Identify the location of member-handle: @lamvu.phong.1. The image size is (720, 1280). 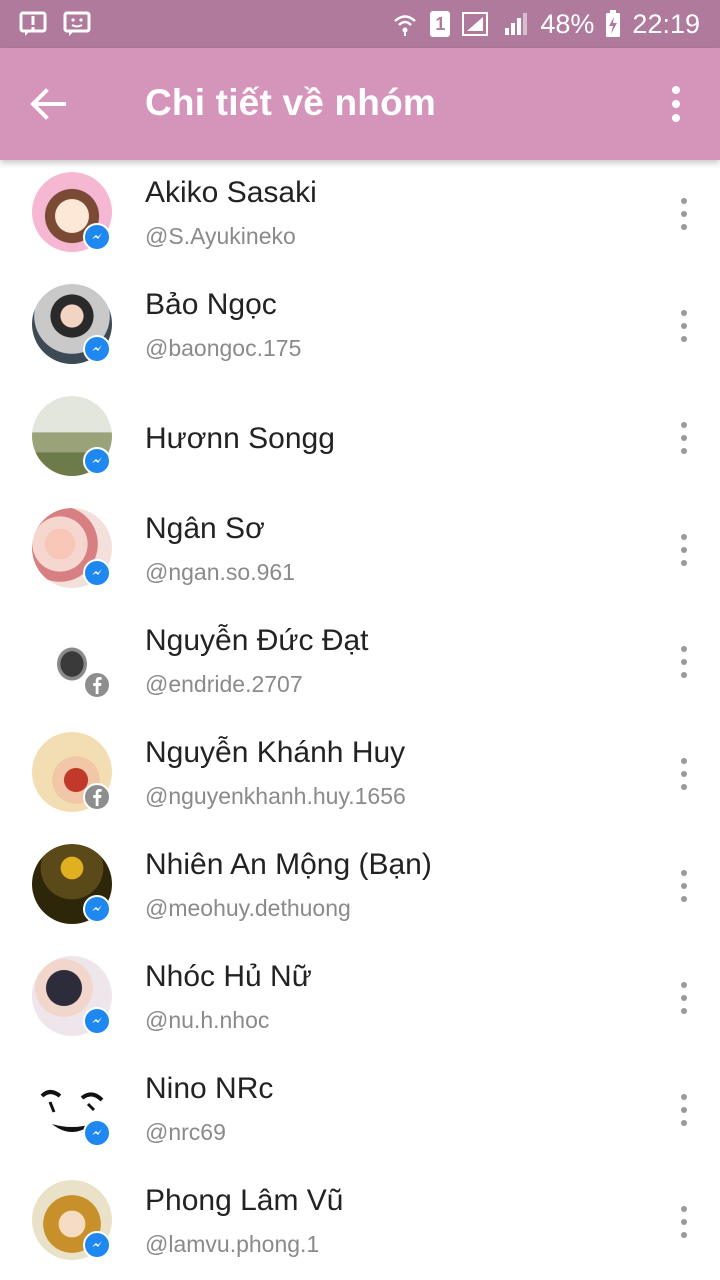
(232, 1244).